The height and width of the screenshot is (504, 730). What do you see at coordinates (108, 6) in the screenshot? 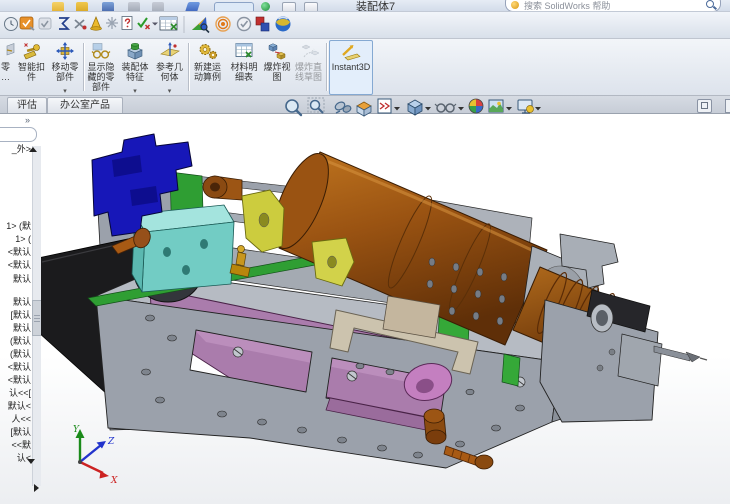
I see `save-icon` at bounding box center [108, 6].